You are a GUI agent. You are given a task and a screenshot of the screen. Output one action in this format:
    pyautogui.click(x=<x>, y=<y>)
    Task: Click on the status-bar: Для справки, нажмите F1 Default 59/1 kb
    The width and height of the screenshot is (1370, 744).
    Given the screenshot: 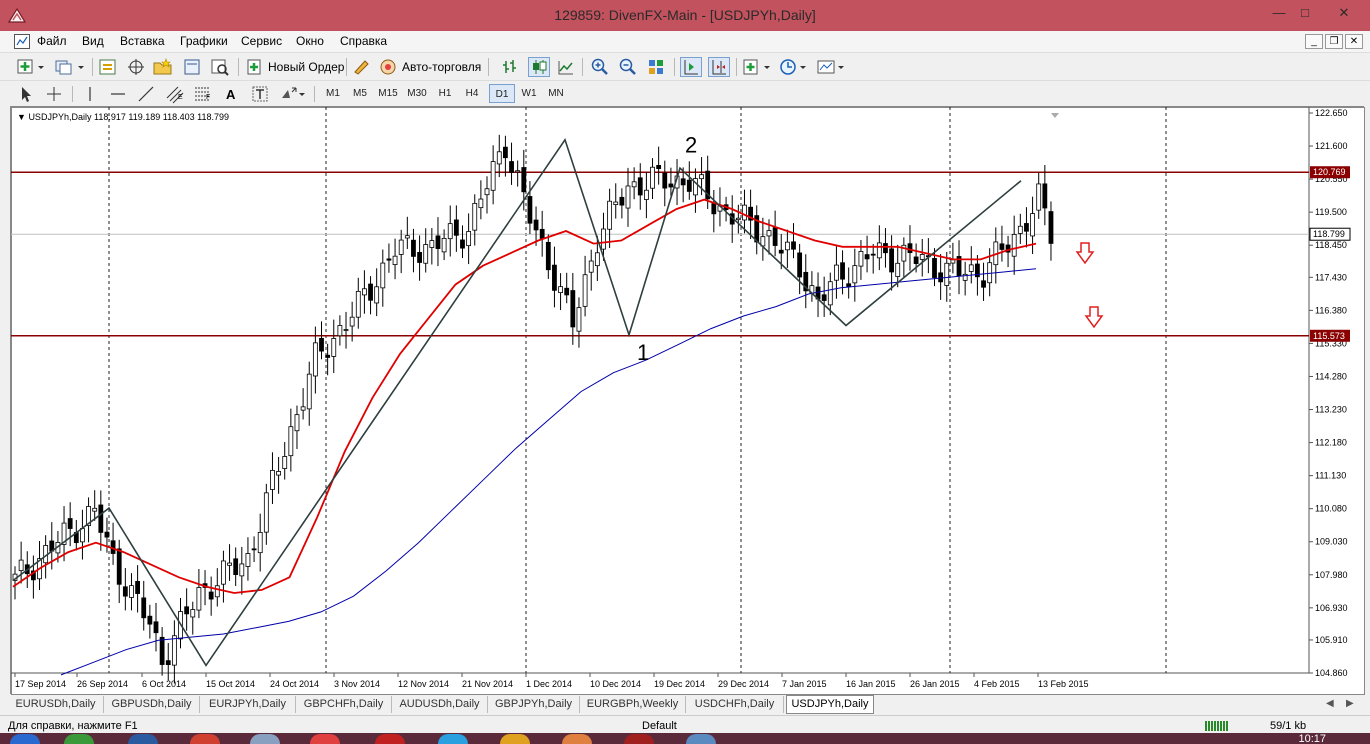 What is the action you would take?
    pyautogui.click(x=685, y=724)
    